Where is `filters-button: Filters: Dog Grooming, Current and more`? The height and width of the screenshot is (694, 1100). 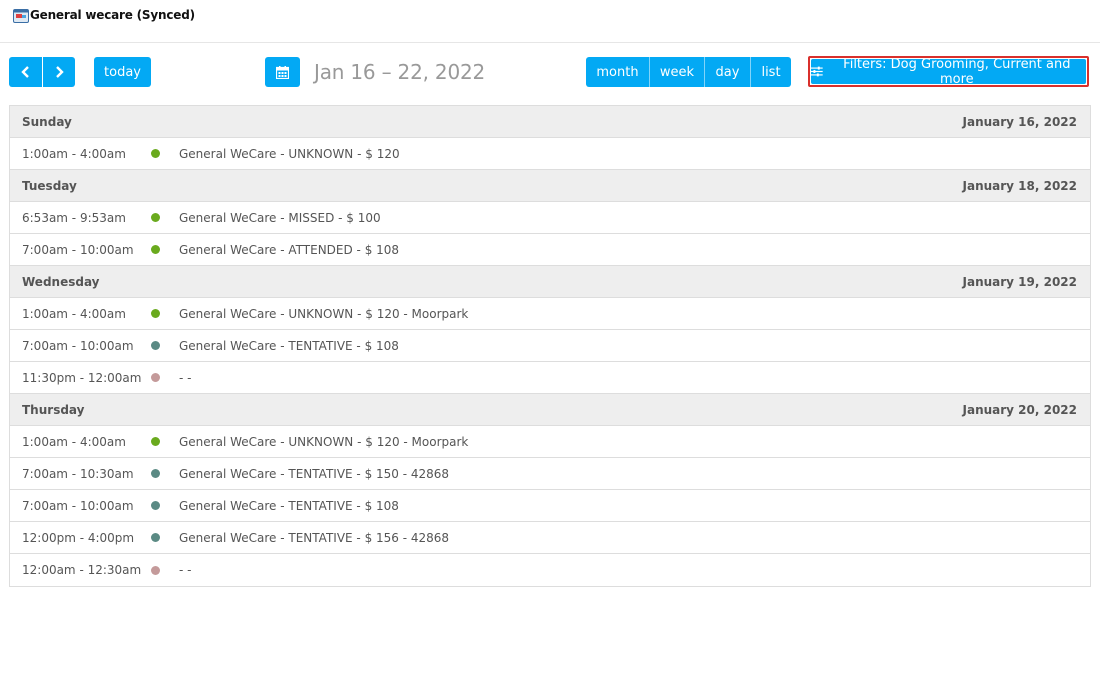 filters-button: Filters: Dog Grooming, Current and more is located at coordinates (948, 71).